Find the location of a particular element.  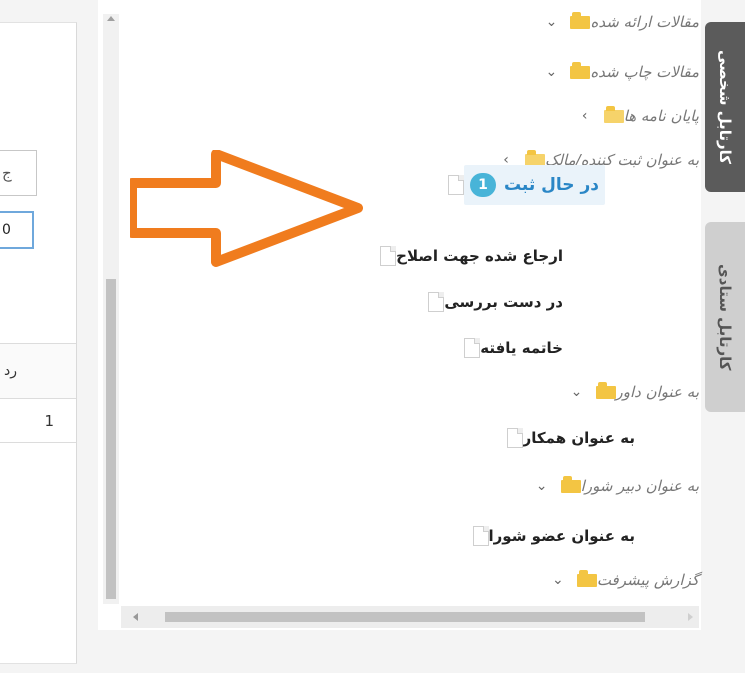

tree-node-label: به عنوان داور is located at coordinates (657, 392).